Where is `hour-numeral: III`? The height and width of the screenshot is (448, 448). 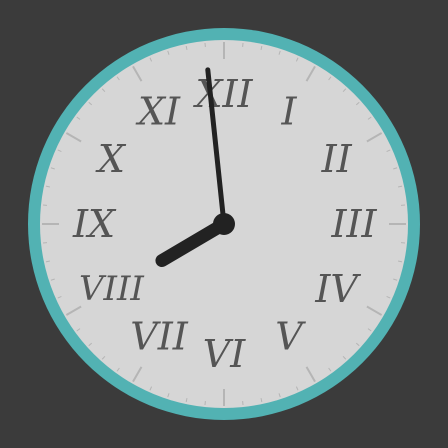 hour-numeral: III is located at coordinates (353, 224).